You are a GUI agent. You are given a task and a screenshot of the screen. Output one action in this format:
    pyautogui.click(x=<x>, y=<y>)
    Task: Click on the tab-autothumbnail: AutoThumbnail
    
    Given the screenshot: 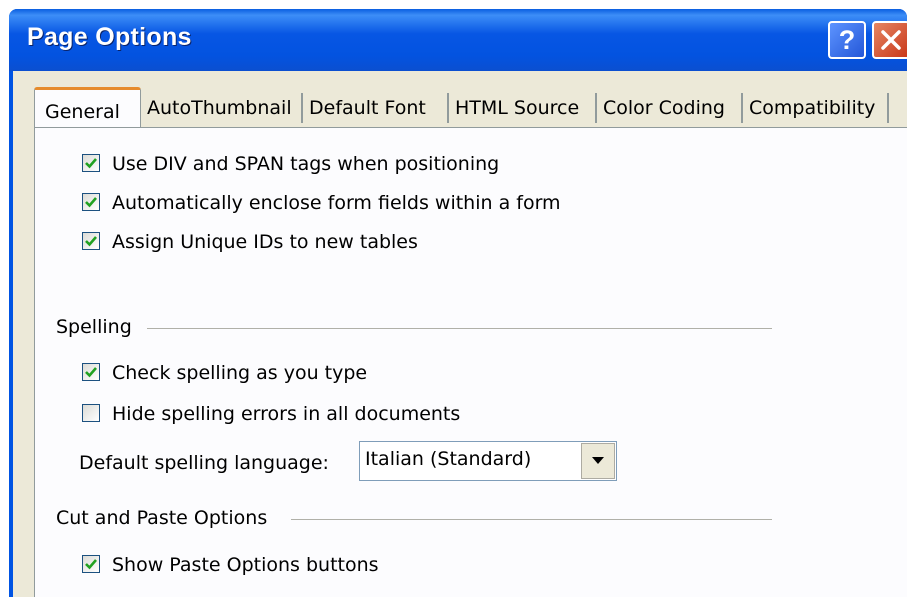 What is the action you would take?
    pyautogui.click(x=222, y=108)
    